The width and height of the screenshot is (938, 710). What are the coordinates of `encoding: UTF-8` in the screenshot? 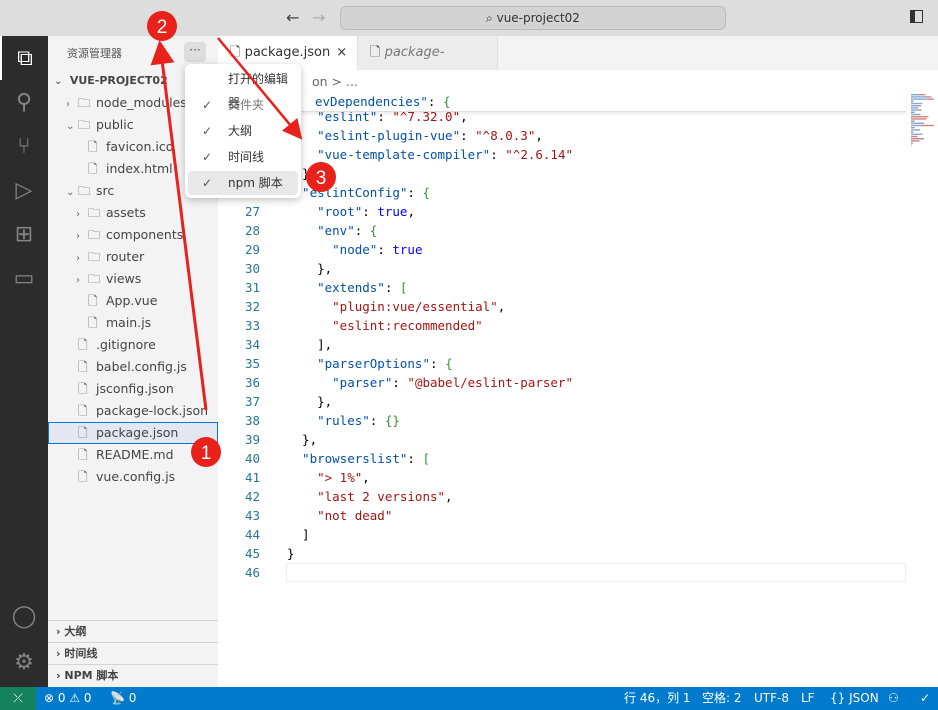 It's located at (771, 698).